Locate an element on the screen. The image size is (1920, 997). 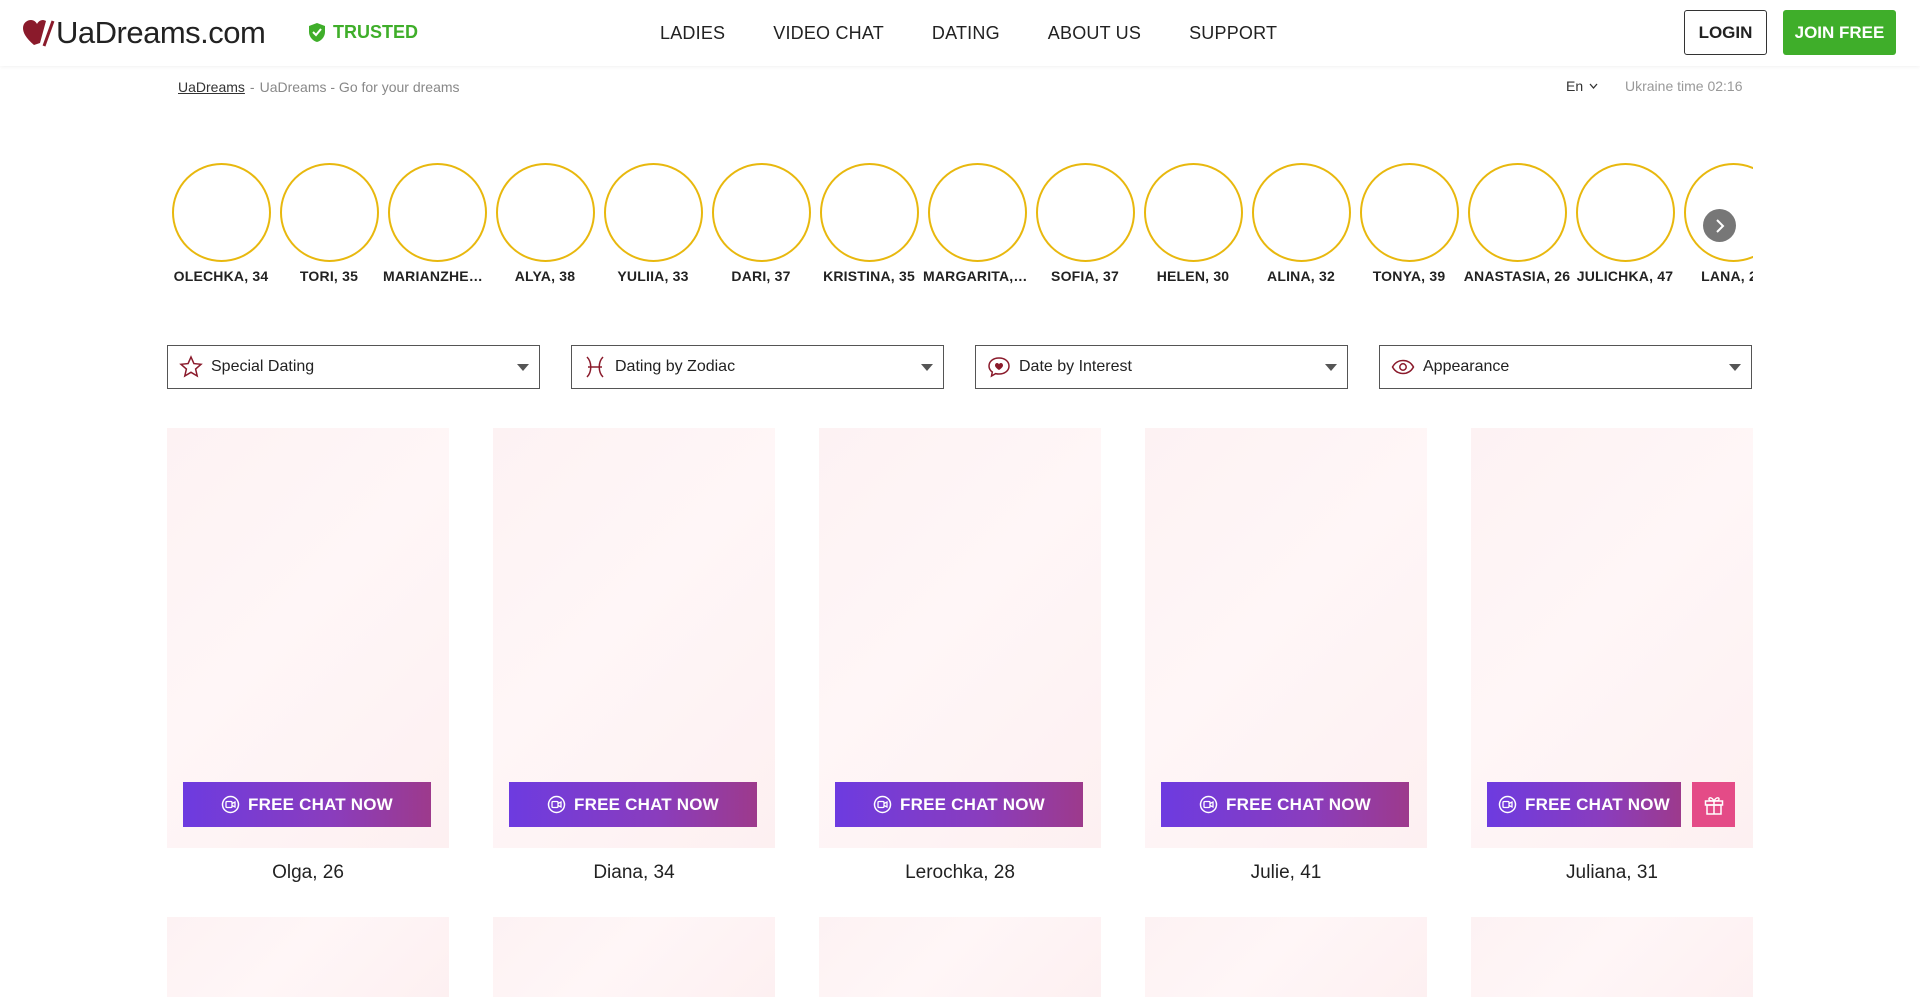
story-item: MARGARITA, 32 is located at coordinates (977, 224).